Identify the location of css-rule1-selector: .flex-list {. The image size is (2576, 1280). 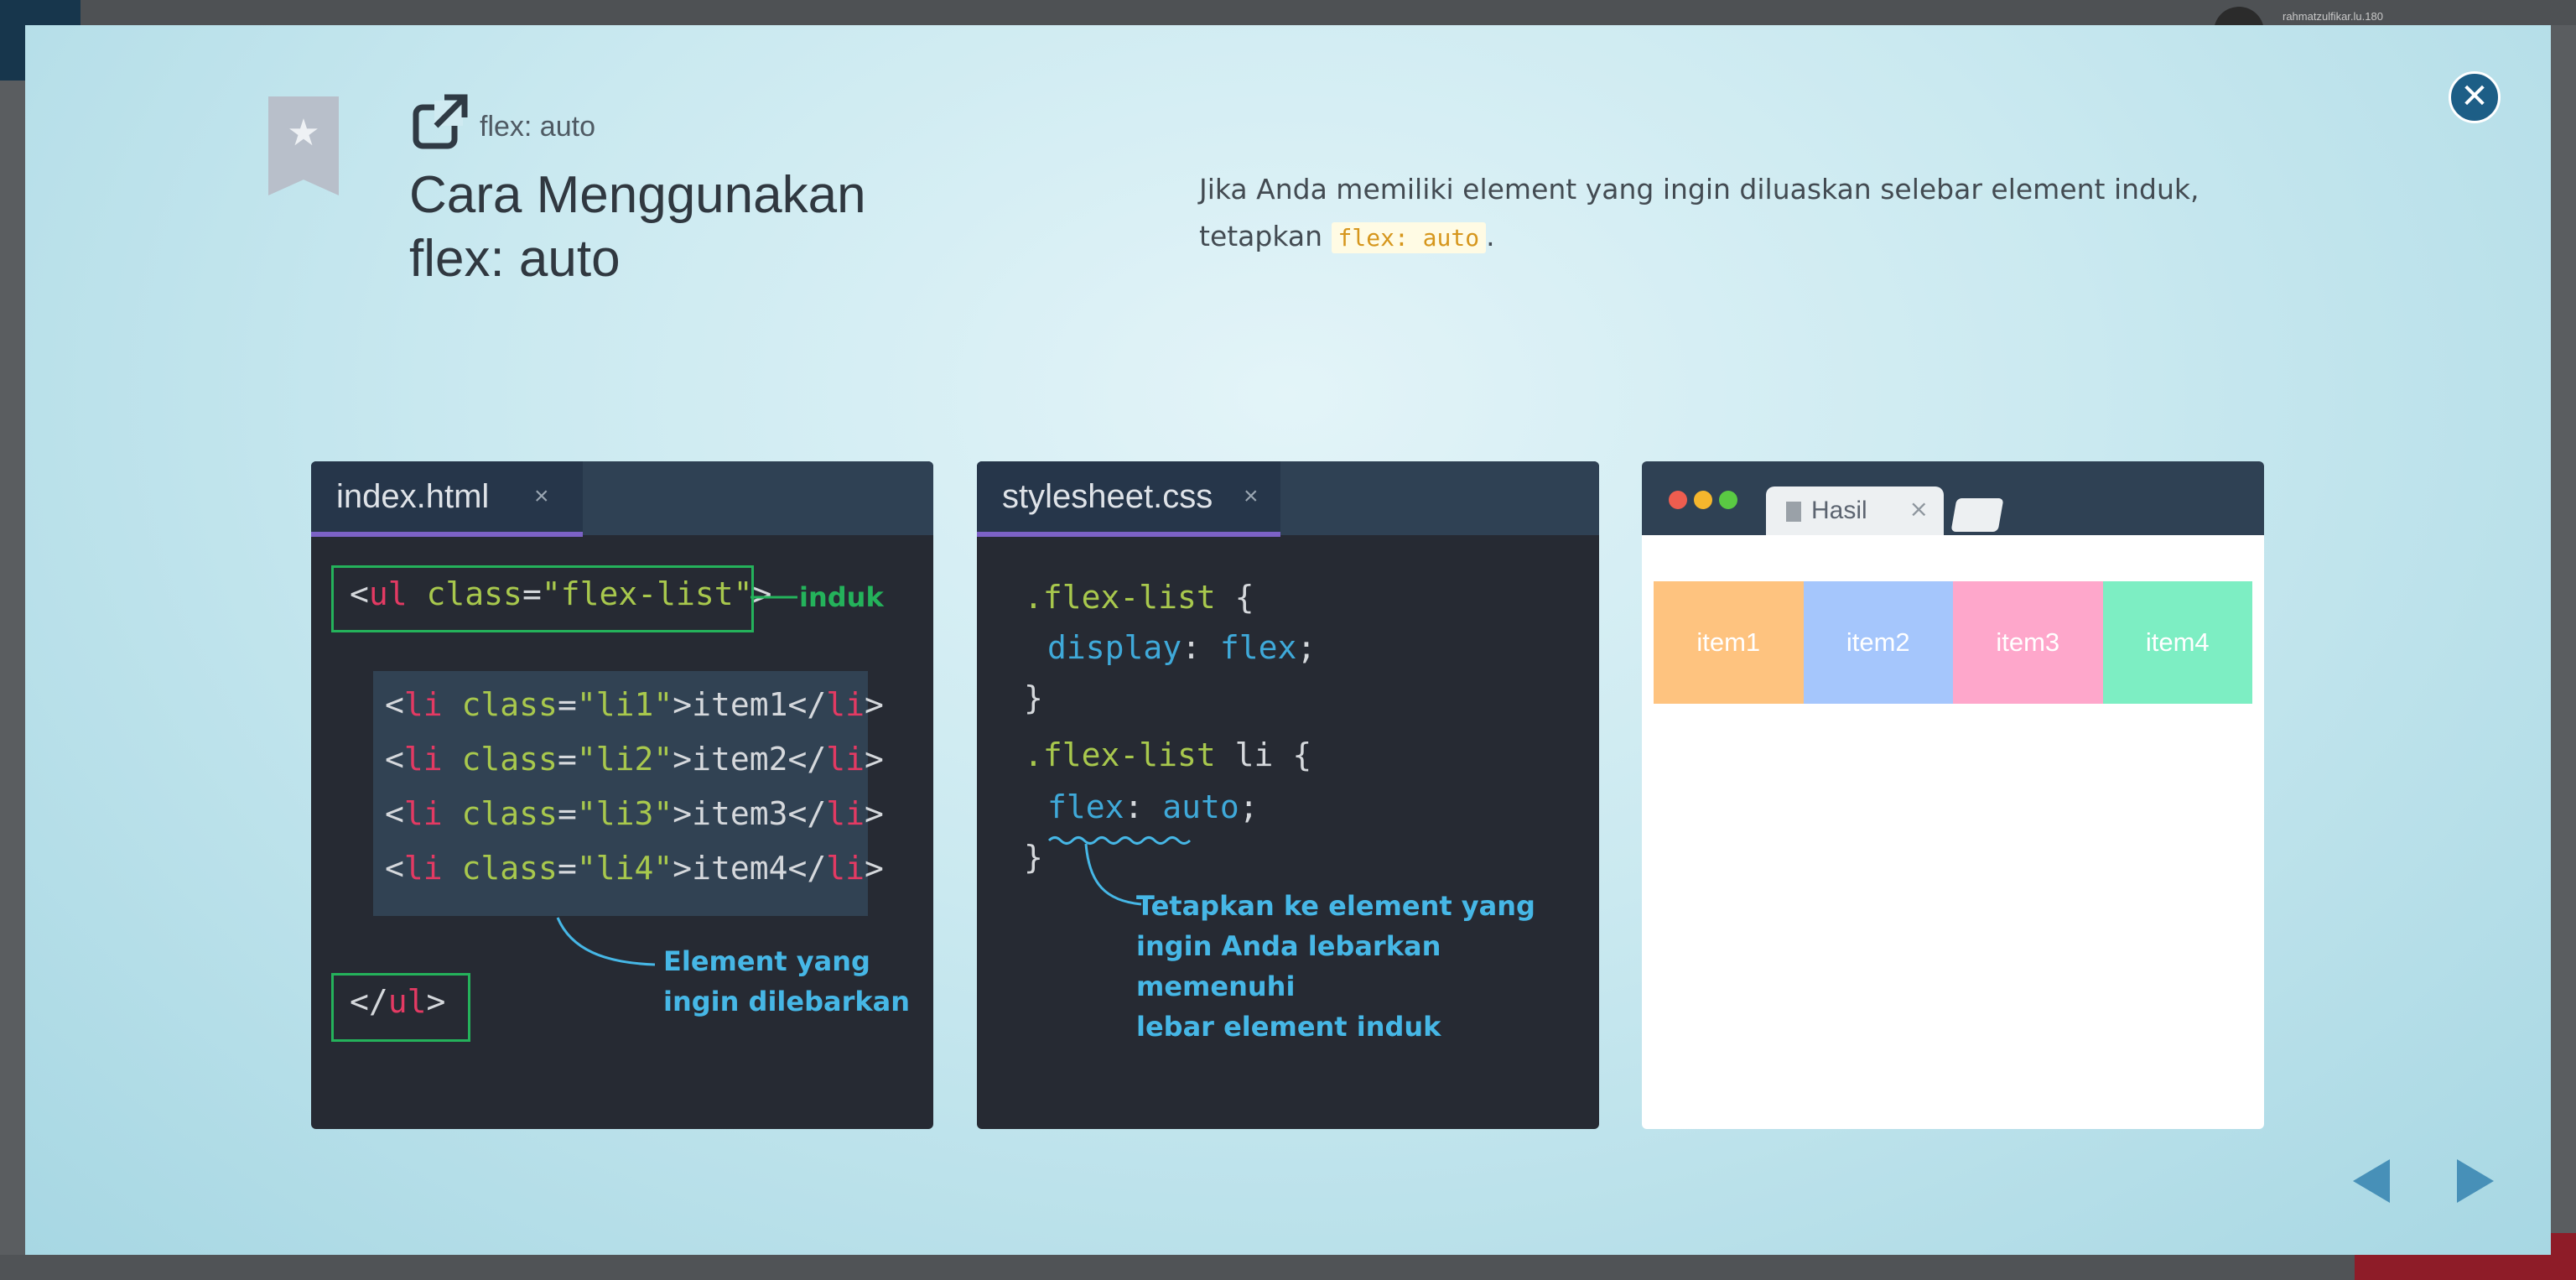
(1139, 597).